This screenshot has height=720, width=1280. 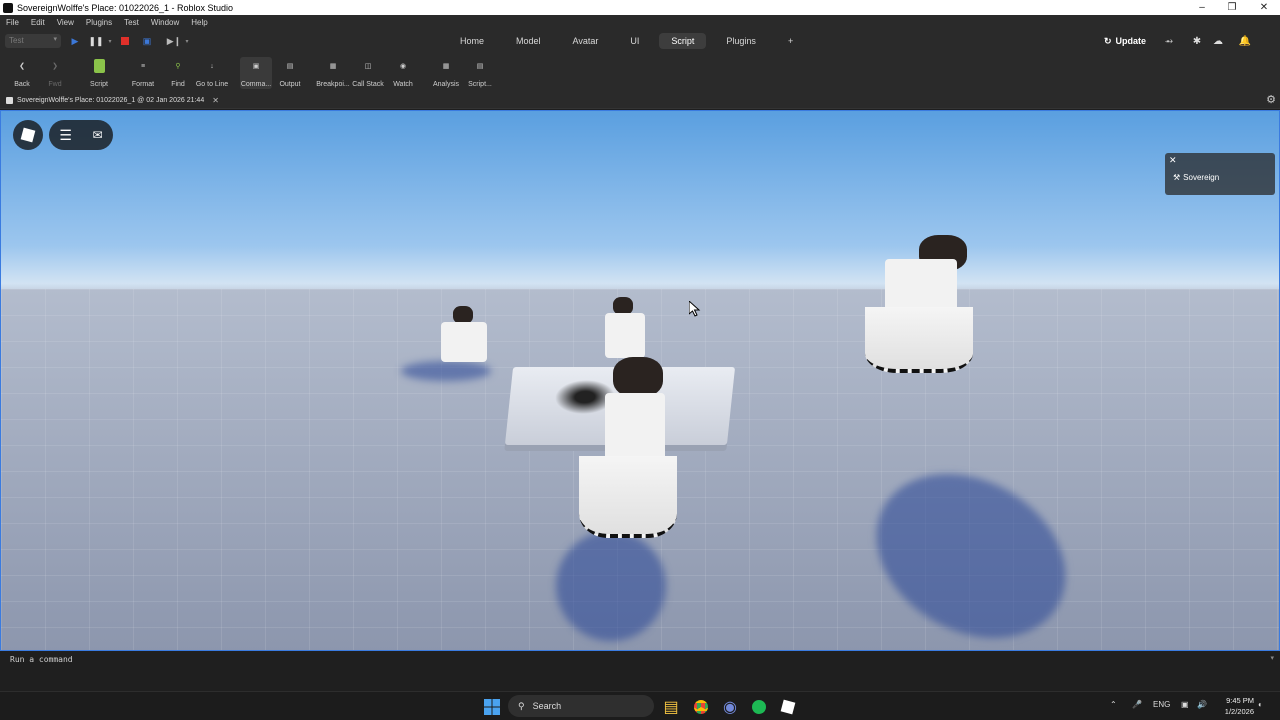 I want to click on stop-icon, so click(x=125, y=41).